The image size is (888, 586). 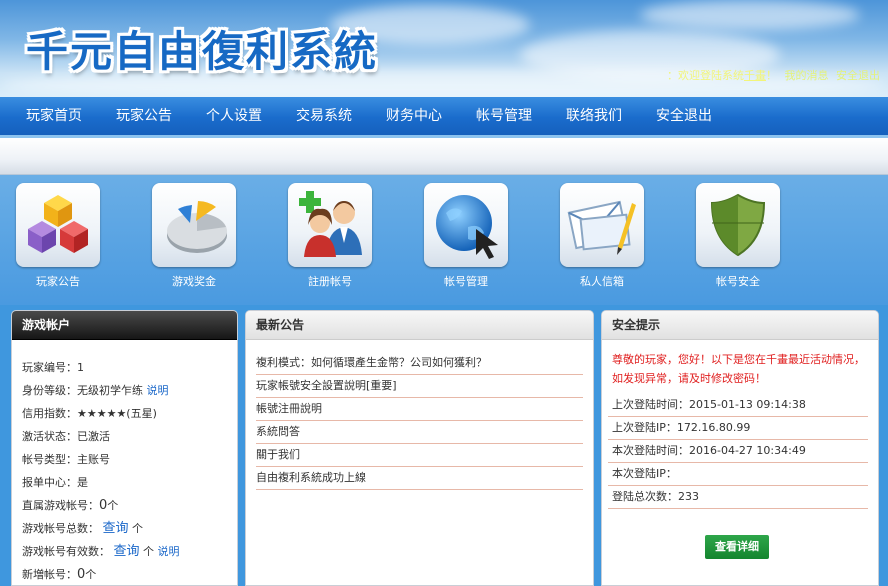 I want to click on news-item: 自由複利系統成功上線, so click(x=419, y=478).